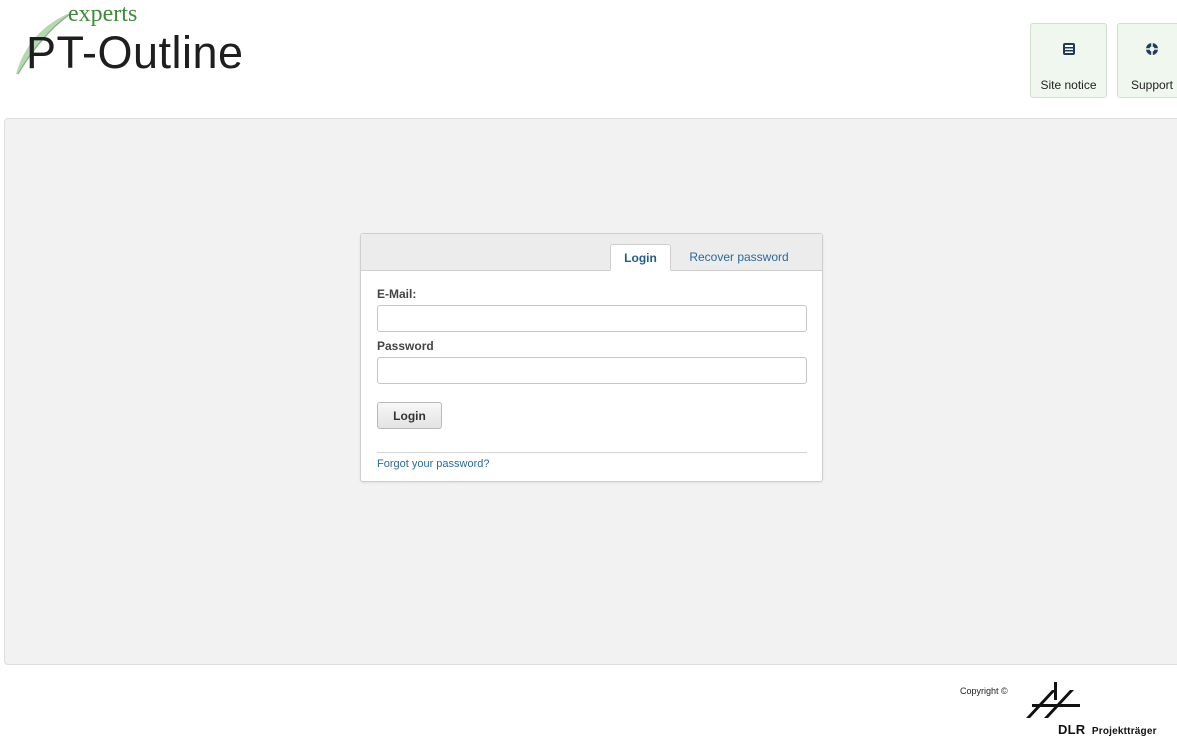 The width and height of the screenshot is (1177, 737). Describe the element at coordinates (135, 52) in the screenshot. I see `logo-title: PT-Outline` at that location.